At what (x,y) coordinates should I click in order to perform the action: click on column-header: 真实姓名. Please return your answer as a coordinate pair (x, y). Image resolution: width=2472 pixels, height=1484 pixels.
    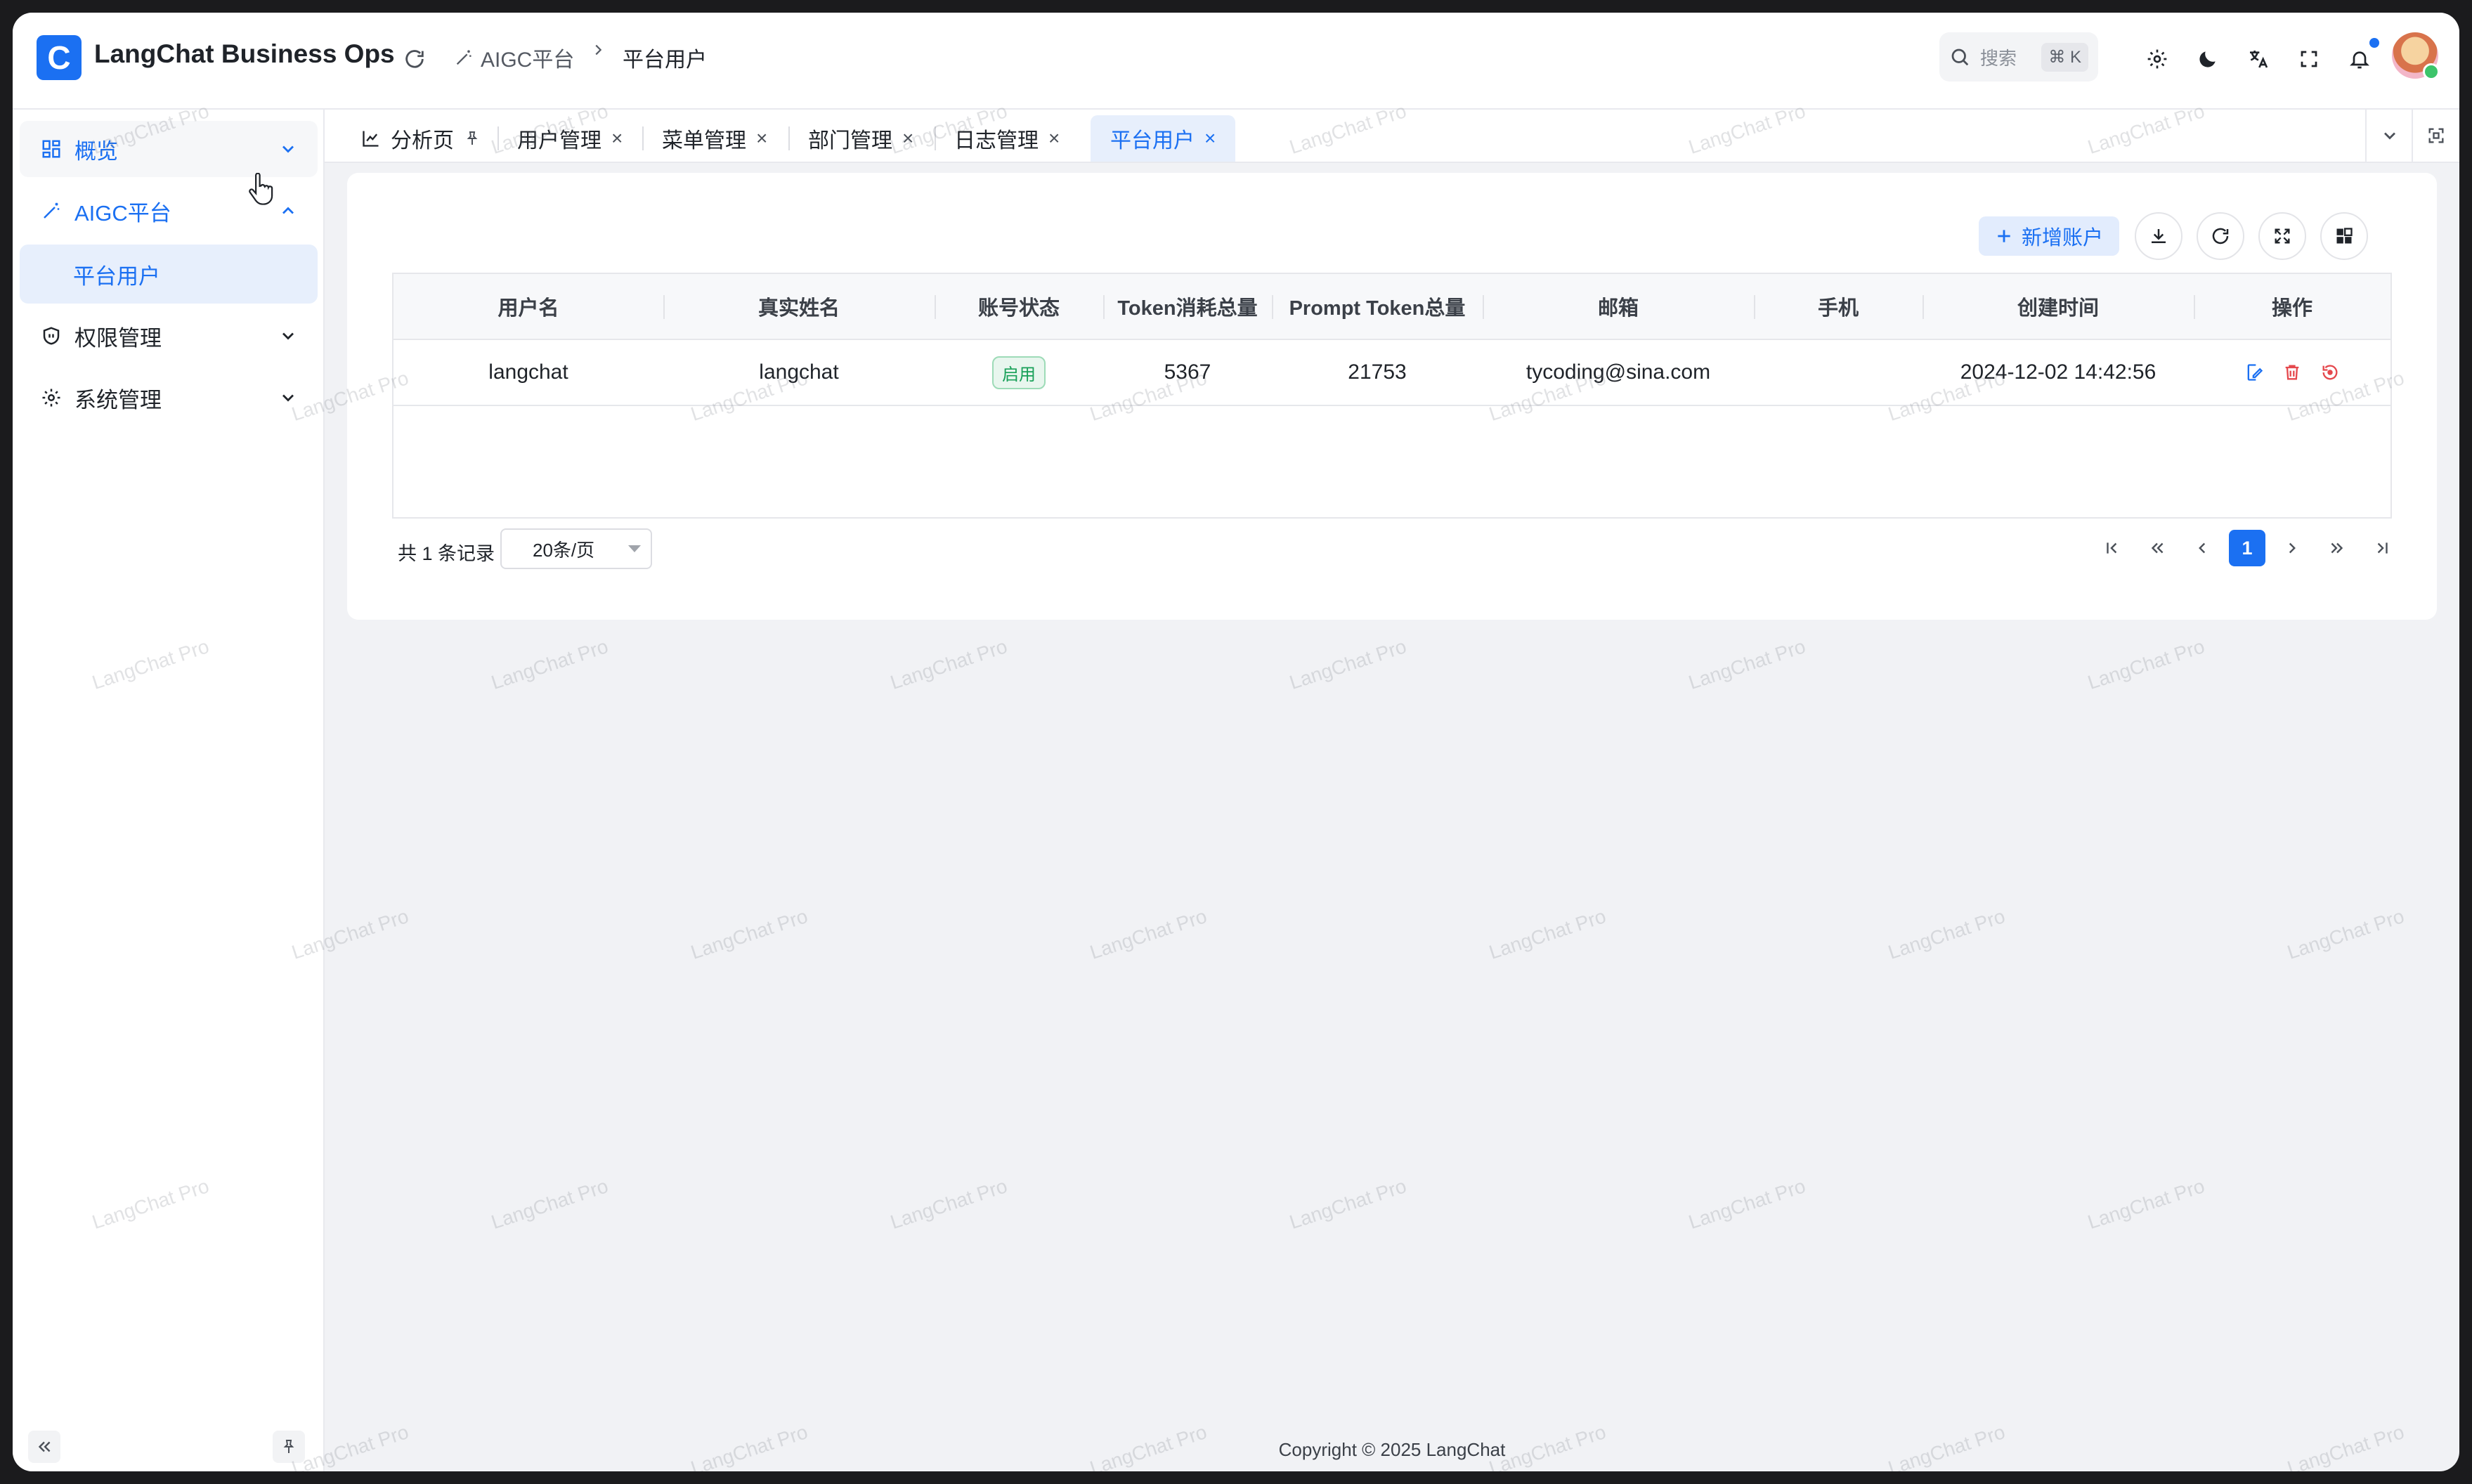
    Looking at the image, I should click on (798, 308).